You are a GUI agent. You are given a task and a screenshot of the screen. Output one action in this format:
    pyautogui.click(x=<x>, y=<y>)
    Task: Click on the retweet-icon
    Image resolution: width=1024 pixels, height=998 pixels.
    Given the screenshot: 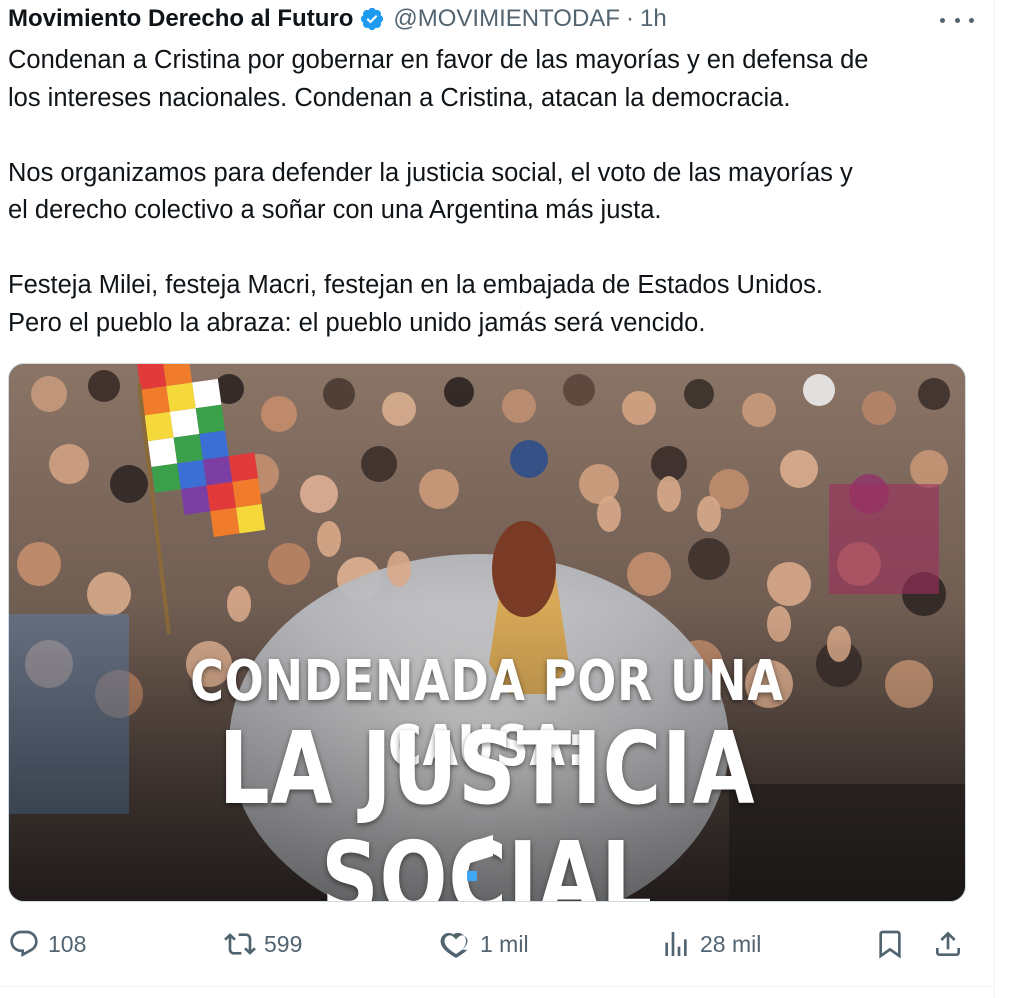 What is the action you would take?
    pyautogui.click(x=240, y=944)
    